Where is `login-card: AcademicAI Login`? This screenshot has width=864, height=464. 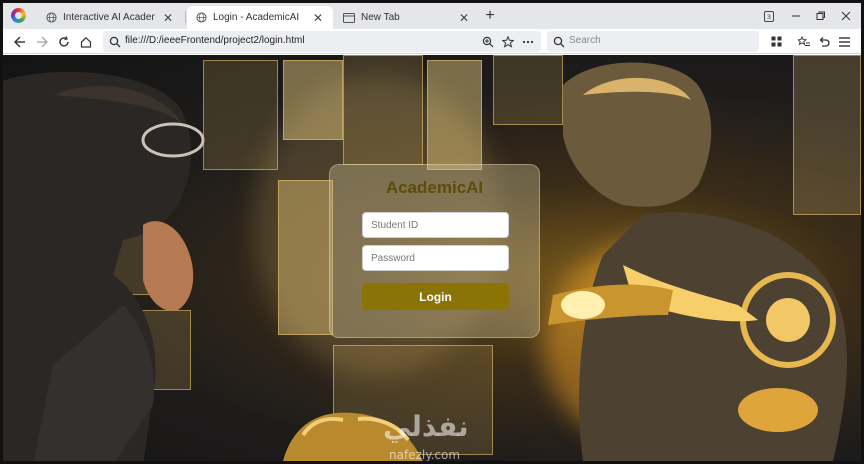
login-card: AcademicAI Login is located at coordinates (434, 251).